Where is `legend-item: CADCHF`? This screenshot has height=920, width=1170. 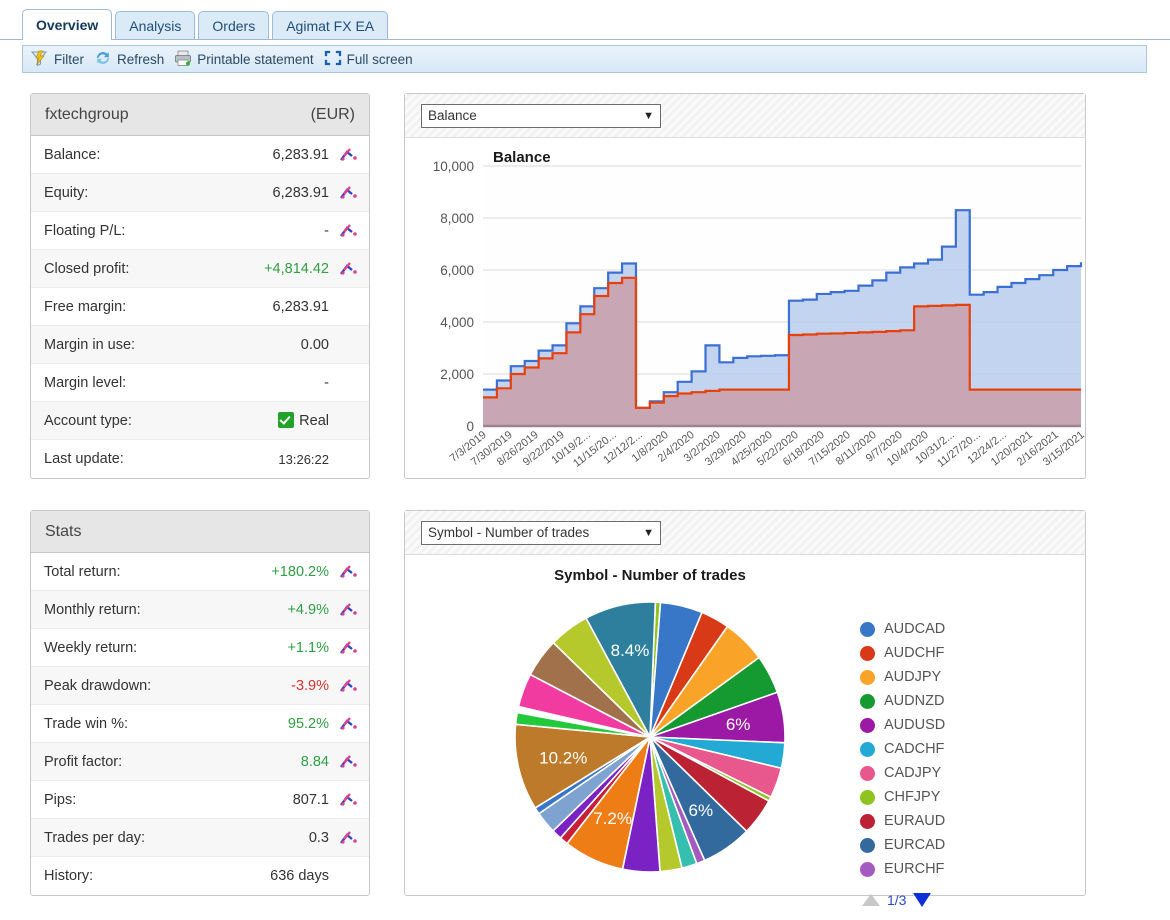
legend-item: CADCHF is located at coordinates (902, 749).